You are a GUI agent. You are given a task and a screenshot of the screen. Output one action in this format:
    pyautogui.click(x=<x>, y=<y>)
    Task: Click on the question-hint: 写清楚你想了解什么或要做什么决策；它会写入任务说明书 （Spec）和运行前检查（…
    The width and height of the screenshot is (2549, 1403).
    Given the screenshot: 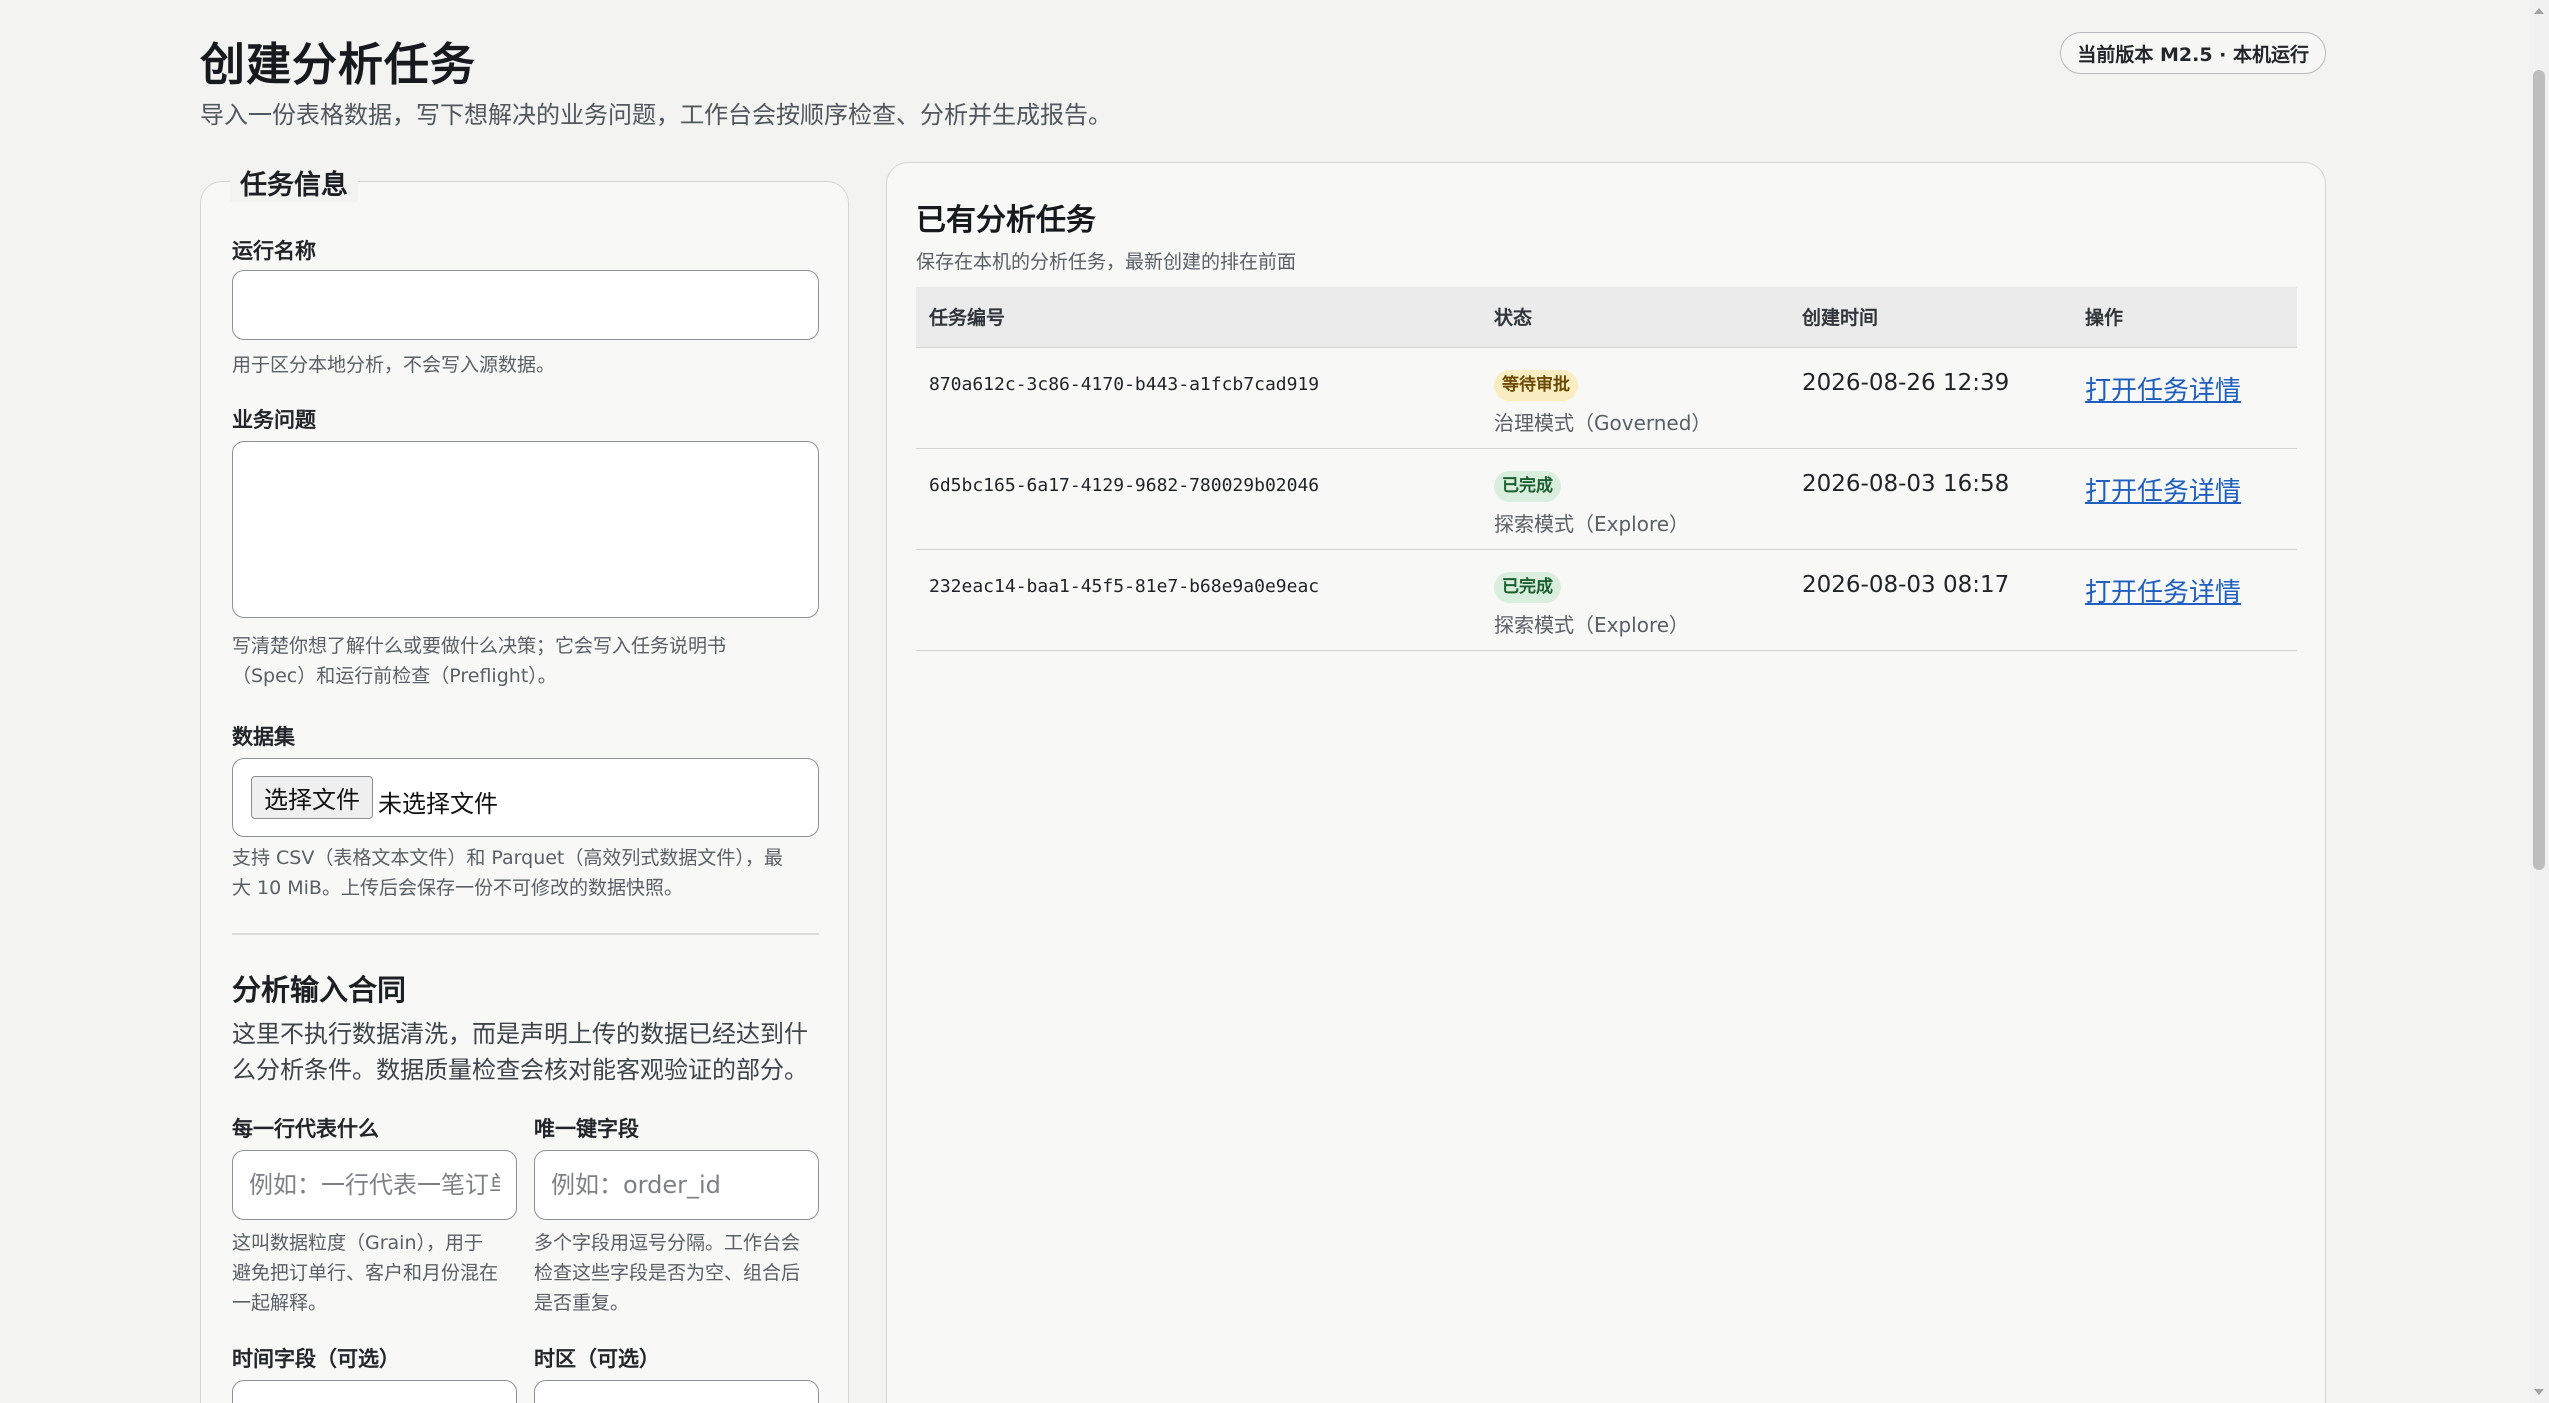 What is the action you would take?
    pyautogui.click(x=479, y=661)
    